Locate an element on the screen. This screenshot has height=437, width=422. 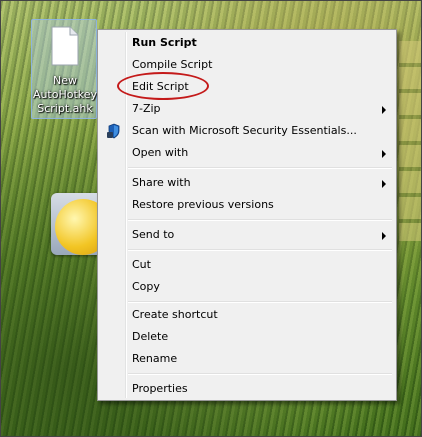
menu-item-label: Properties is located at coordinates (160, 388).